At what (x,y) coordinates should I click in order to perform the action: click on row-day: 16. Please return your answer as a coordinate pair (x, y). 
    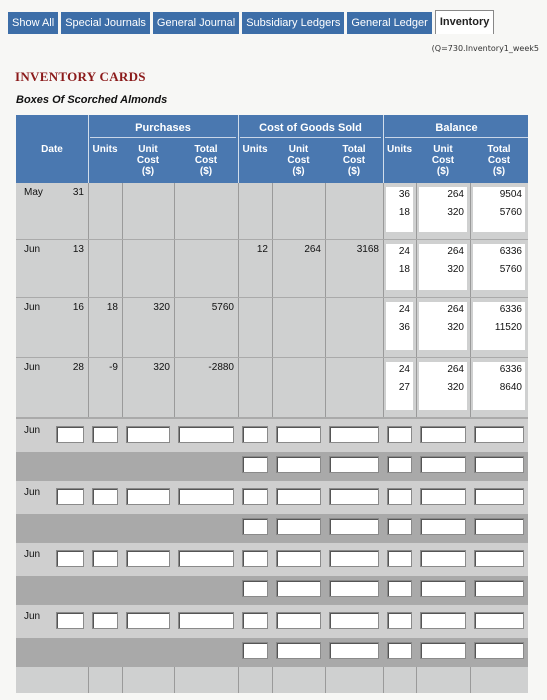
    Looking at the image, I should click on (78, 307).